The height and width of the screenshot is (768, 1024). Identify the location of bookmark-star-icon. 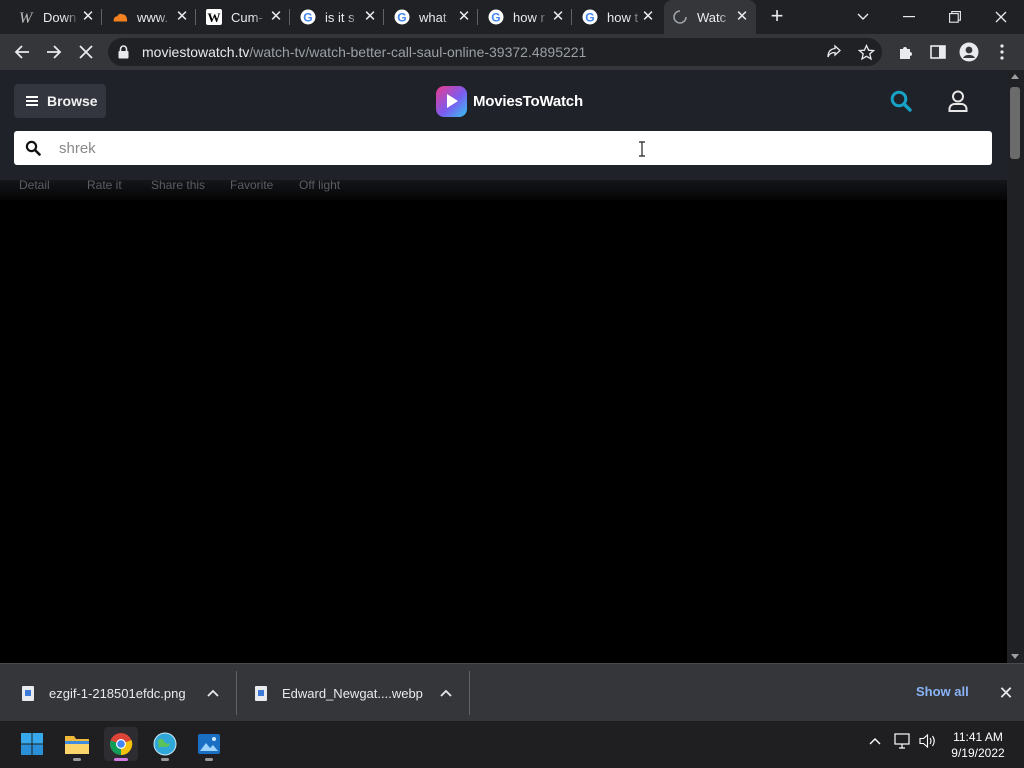
(866, 52).